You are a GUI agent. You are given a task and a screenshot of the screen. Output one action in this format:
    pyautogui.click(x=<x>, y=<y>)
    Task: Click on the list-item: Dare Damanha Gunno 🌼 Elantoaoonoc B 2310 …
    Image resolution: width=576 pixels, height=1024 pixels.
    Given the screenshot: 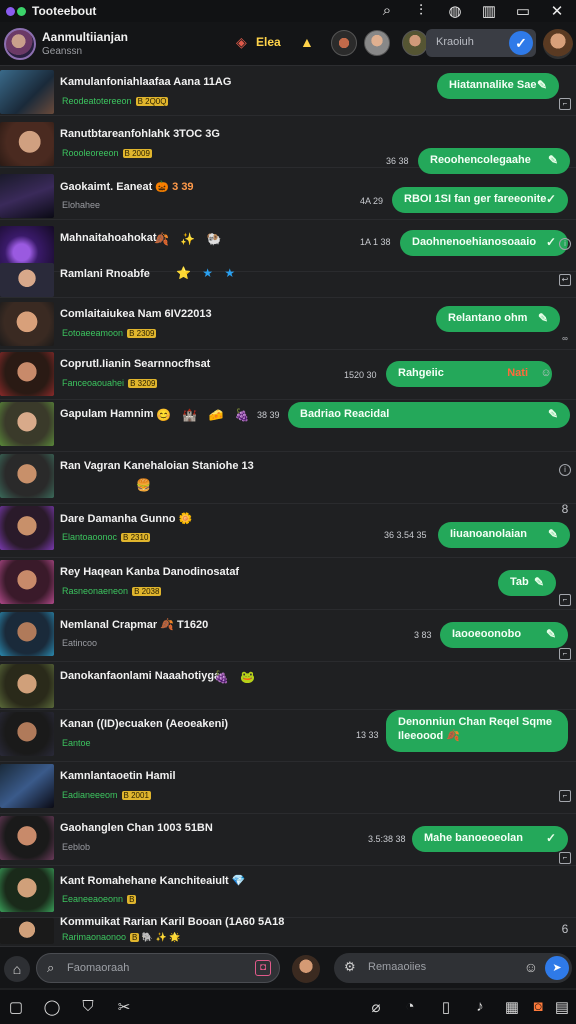 What is the action you would take?
    pyautogui.click(x=288, y=530)
    